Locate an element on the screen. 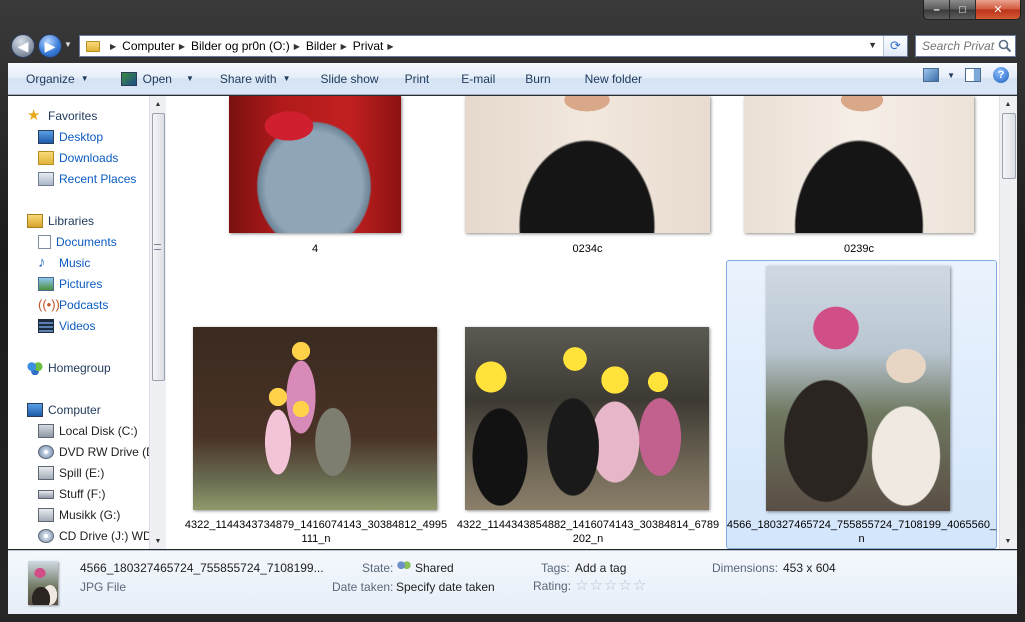 The width and height of the screenshot is (1025, 622). change-view-icon is located at coordinates (931, 75).